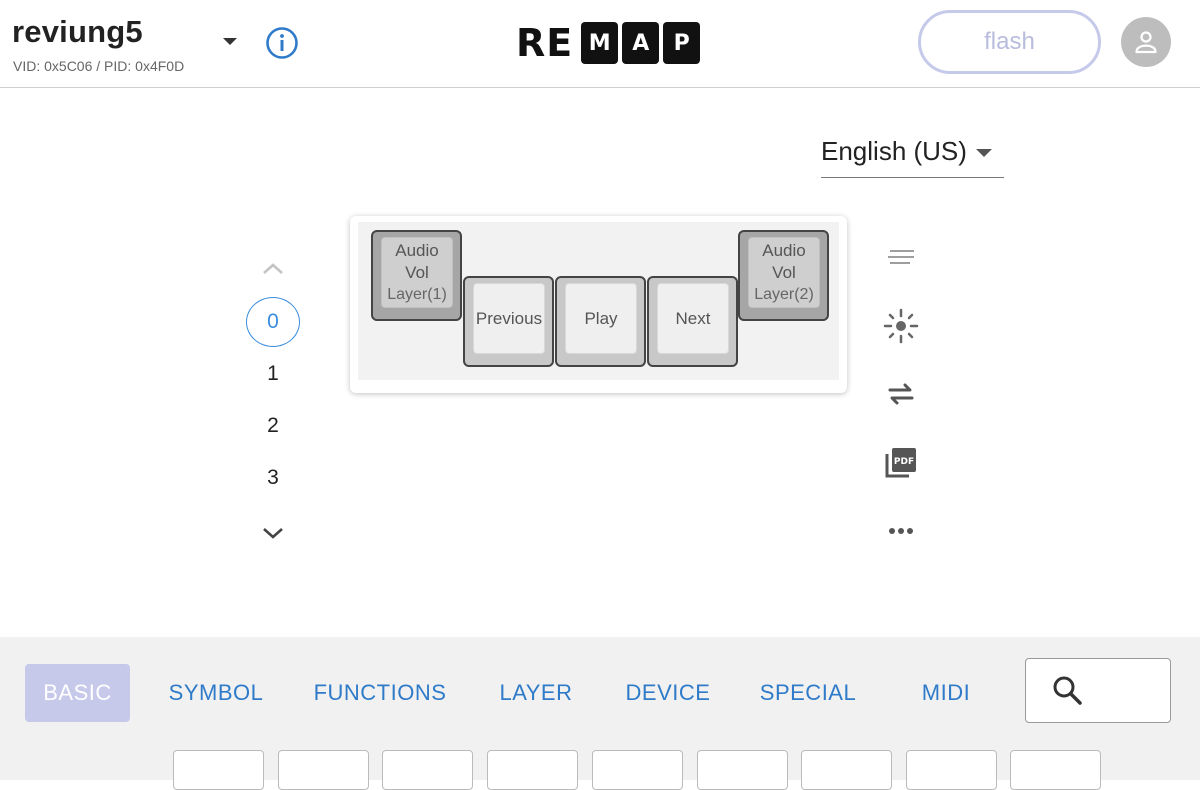 The width and height of the screenshot is (1200, 790). I want to click on tab-functions: FUNCTIONS, so click(380, 693).